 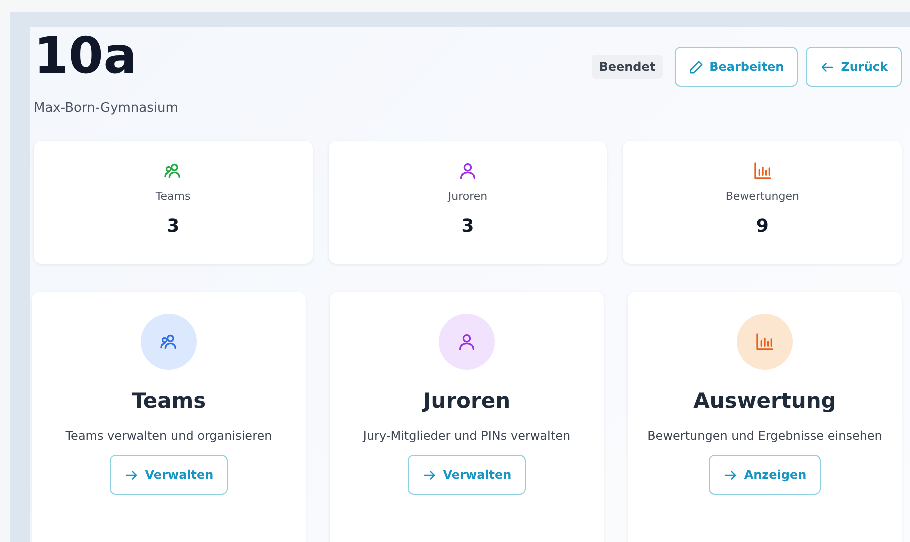 What do you see at coordinates (173, 196) in the screenshot?
I see `stat-label: Teams` at bounding box center [173, 196].